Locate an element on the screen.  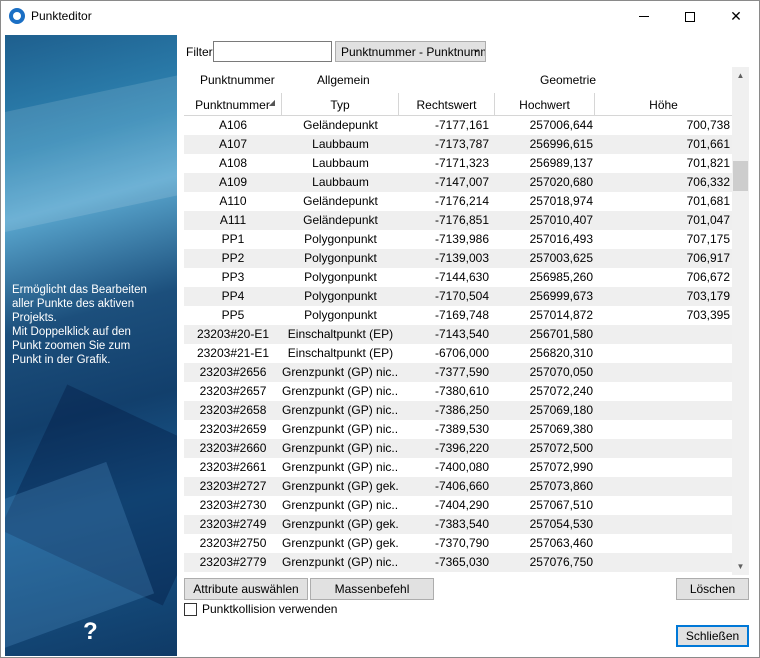
table-cell: -7396,220 is located at coordinates (461, 448).